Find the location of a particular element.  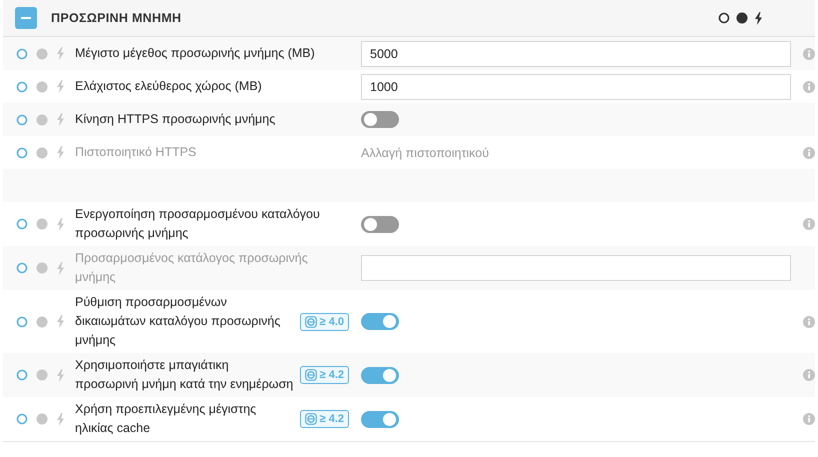

setting-label: Χρησιμοποιήστε μπαγιάτικη προσωρινή μνήμη κατά την ενημέρωση is located at coordinates (184, 375).